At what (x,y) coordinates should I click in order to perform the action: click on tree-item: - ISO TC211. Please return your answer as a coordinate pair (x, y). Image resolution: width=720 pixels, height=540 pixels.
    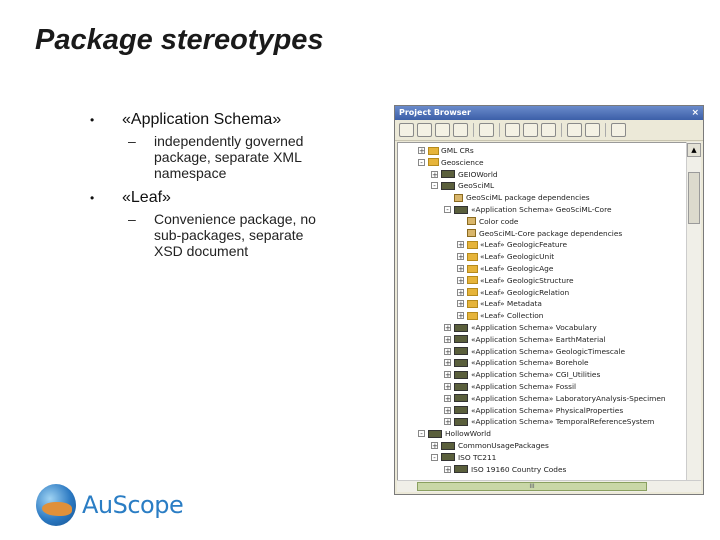
    Looking at the image, I should click on (463, 457).